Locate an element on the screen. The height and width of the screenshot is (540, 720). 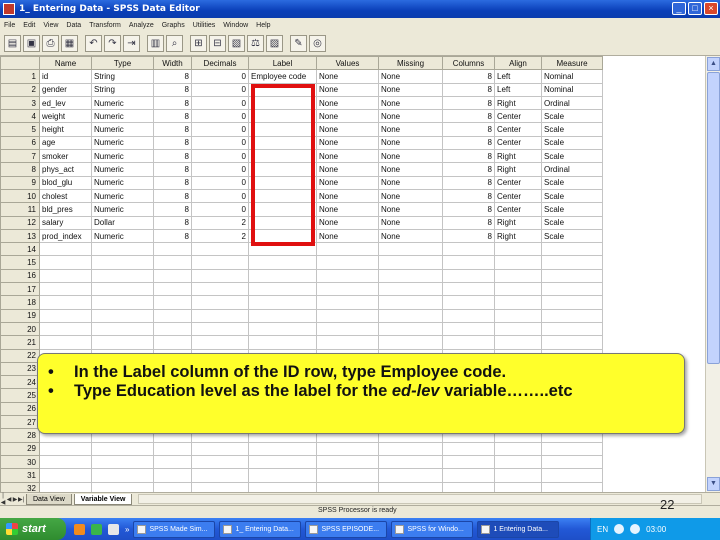
row-number: 27 is located at coordinates (20, 422).